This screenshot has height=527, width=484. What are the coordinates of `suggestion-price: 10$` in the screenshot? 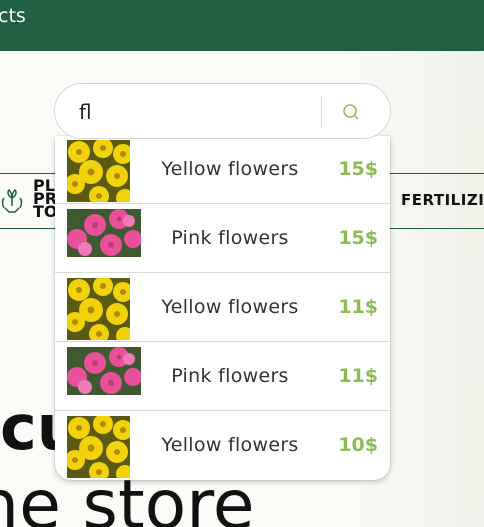 It's located at (358, 445).